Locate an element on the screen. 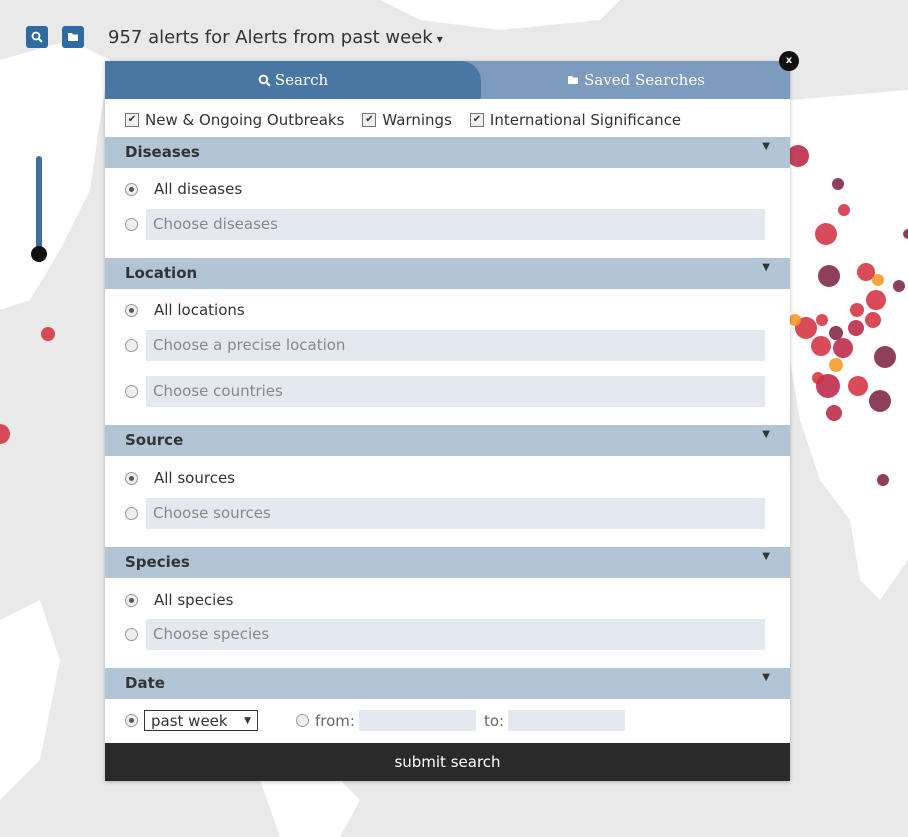 The image size is (908, 837). date-from-input is located at coordinates (417, 720).